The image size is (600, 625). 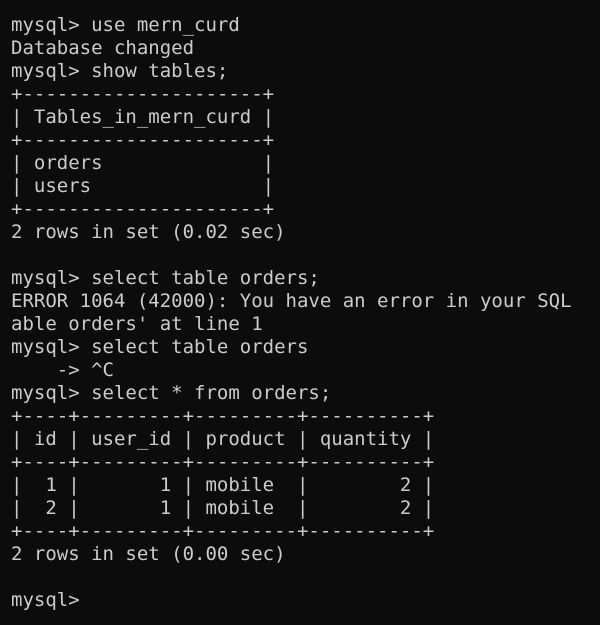 What do you see at coordinates (137, 324) in the screenshot?
I see `error-message-continued: able orders' at line 1` at bounding box center [137, 324].